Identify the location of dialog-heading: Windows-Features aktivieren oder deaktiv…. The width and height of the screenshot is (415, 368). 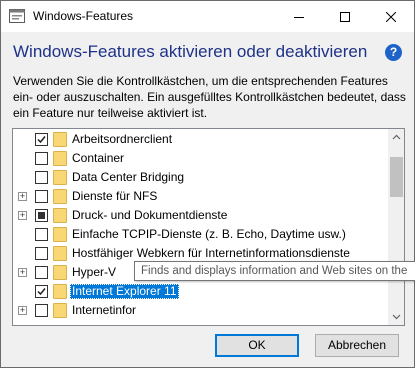
(190, 51).